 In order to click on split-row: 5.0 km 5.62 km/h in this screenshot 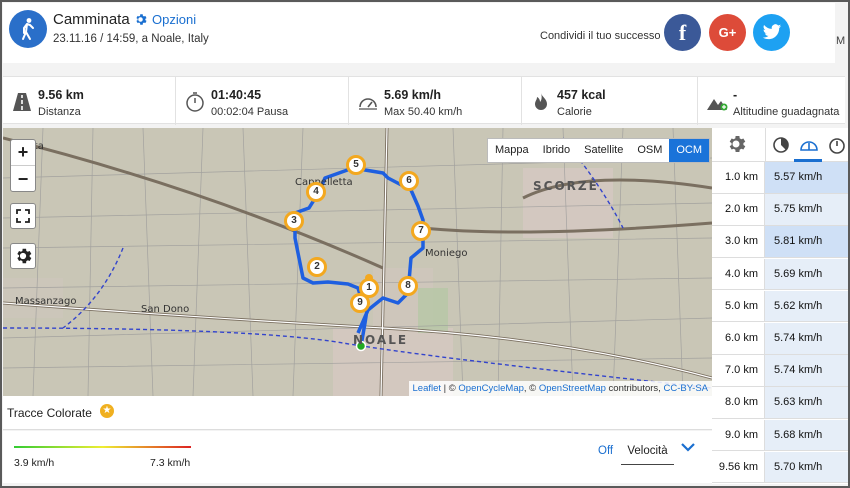, I will do `click(780, 306)`.